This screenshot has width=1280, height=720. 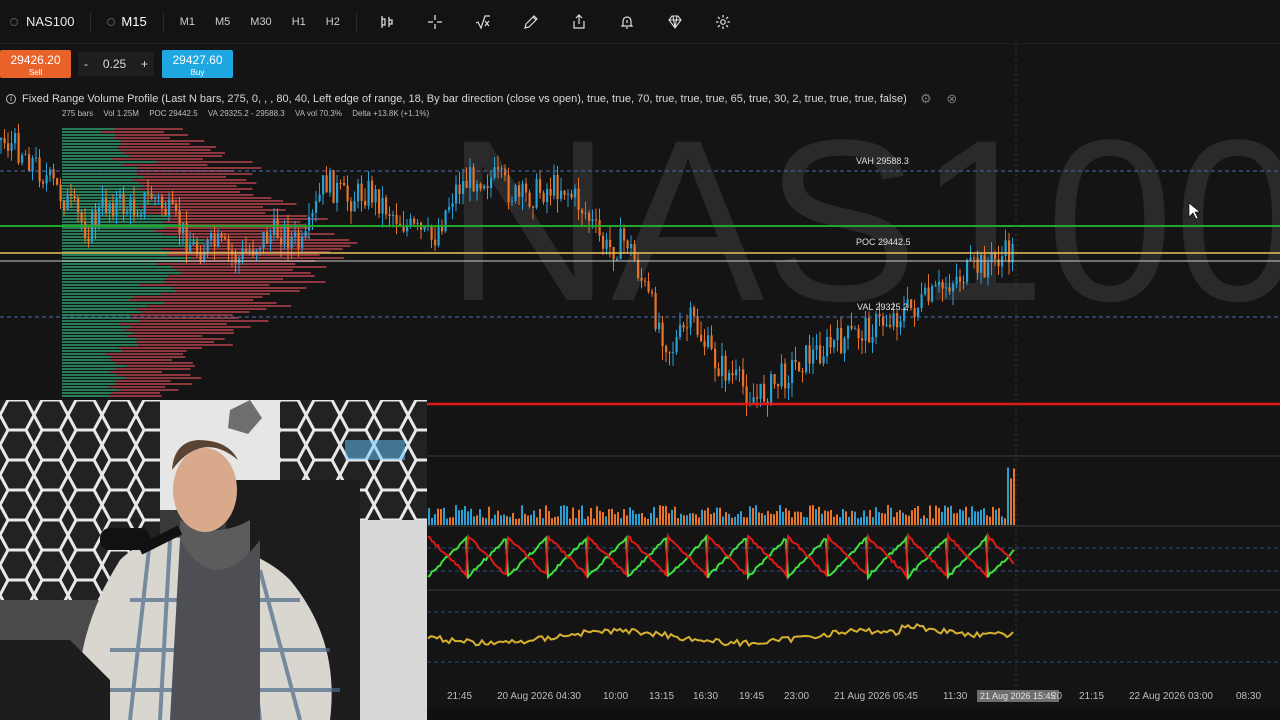 What do you see at coordinates (144, 64) in the screenshot?
I see `increase-qty-button: +` at bounding box center [144, 64].